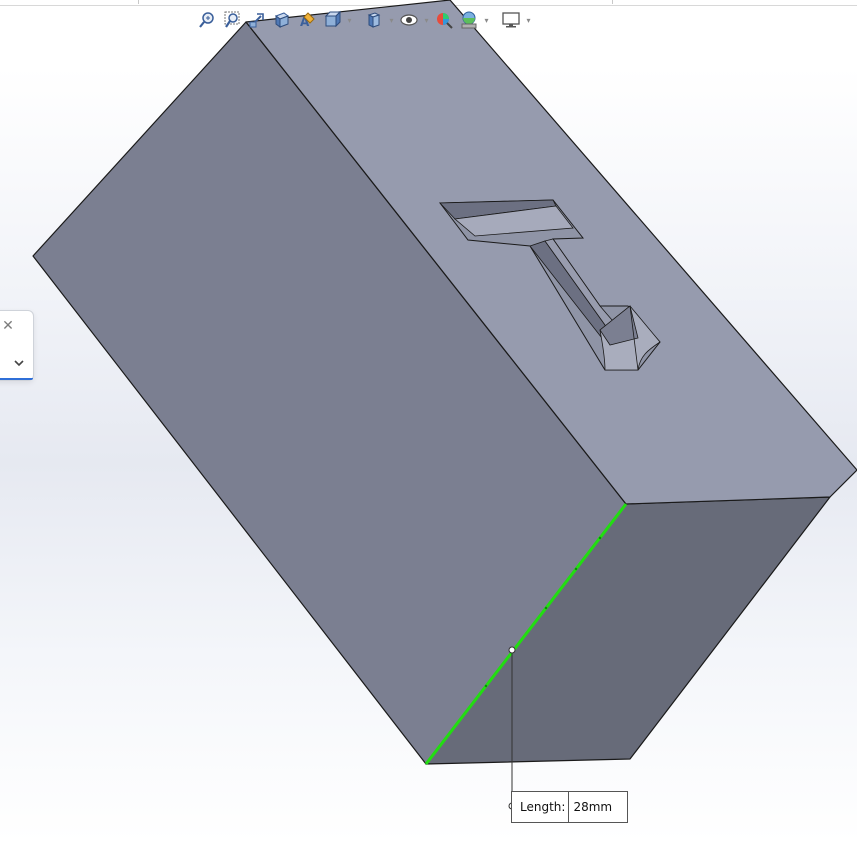  I want to click on zoom-to-area-icon, so click(232, 20).